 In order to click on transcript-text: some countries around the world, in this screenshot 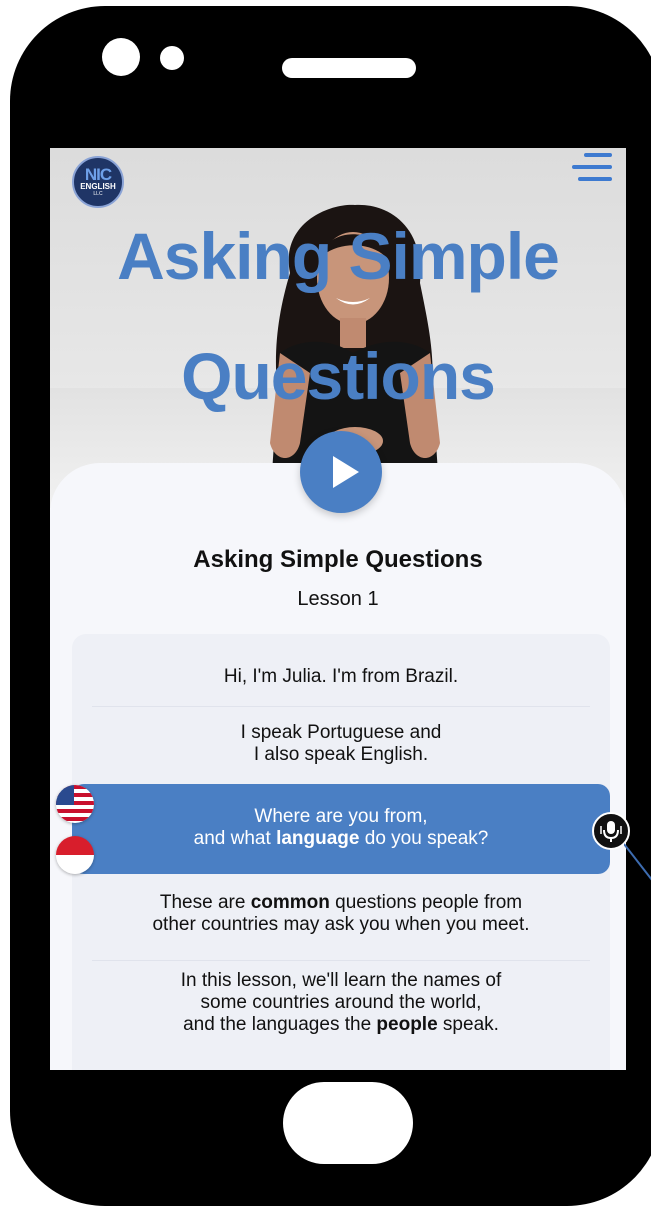, I will do `click(341, 1002)`.